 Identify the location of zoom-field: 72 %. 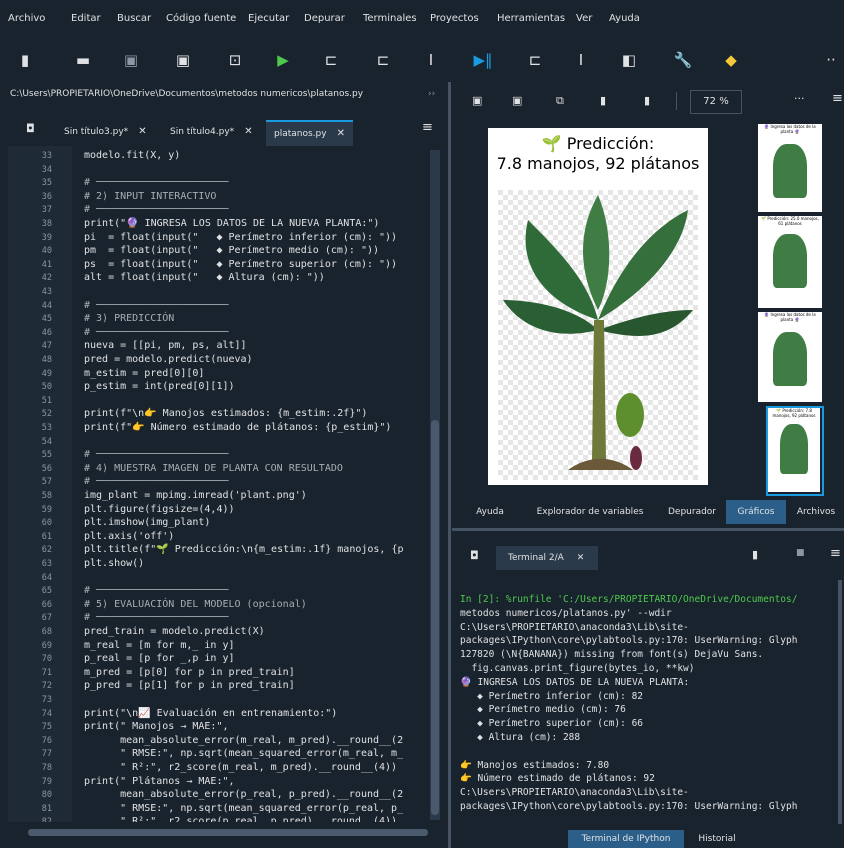
(716, 102).